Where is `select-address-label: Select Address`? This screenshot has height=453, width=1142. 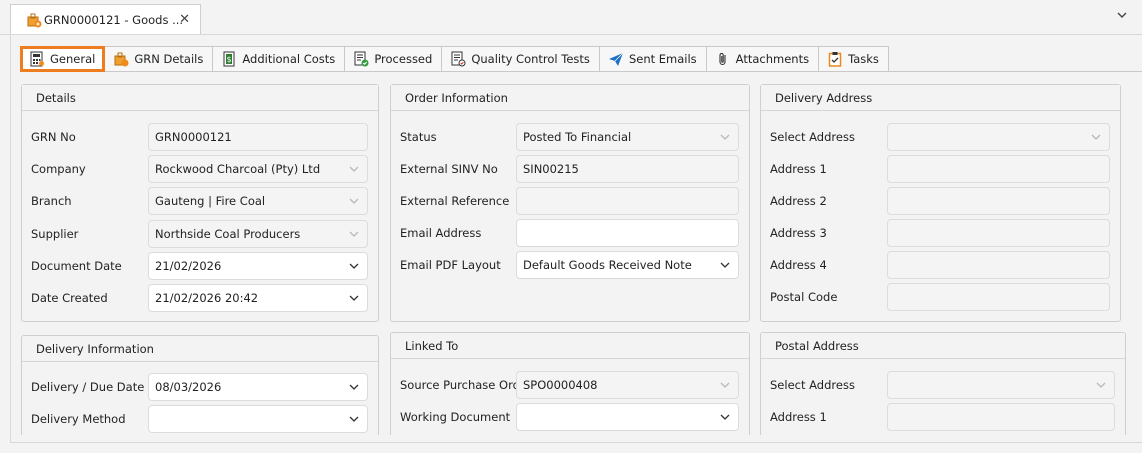
select-address-label: Select Address is located at coordinates (812, 137).